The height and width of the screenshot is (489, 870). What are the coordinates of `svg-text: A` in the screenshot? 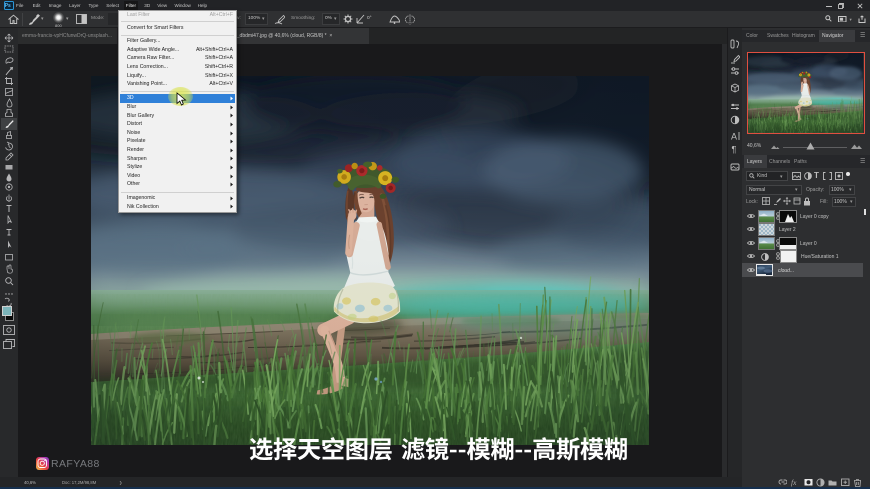 It's located at (734, 137).